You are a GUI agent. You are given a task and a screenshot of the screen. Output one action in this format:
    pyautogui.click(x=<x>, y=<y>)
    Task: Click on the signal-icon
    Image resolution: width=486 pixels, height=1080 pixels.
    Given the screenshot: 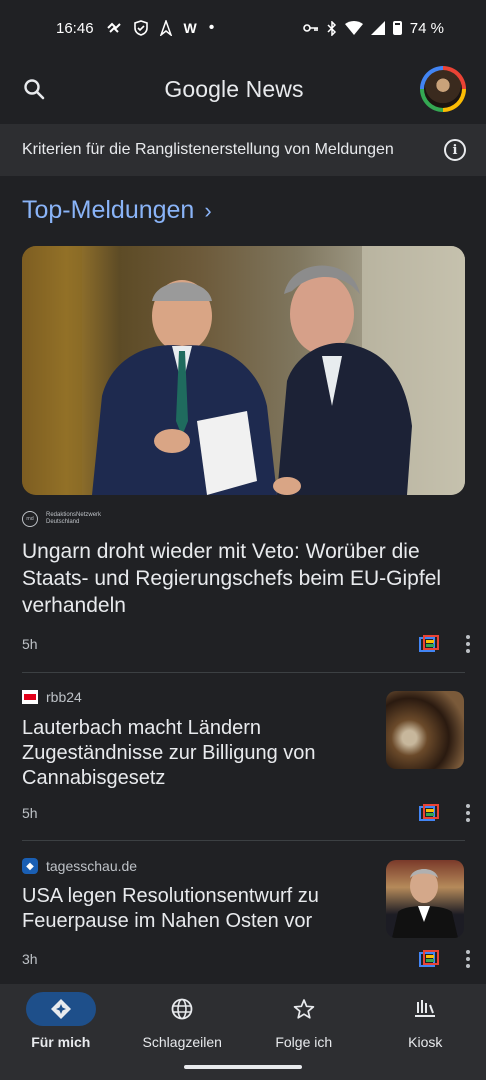 What is the action you would take?
    pyautogui.click(x=377, y=28)
    